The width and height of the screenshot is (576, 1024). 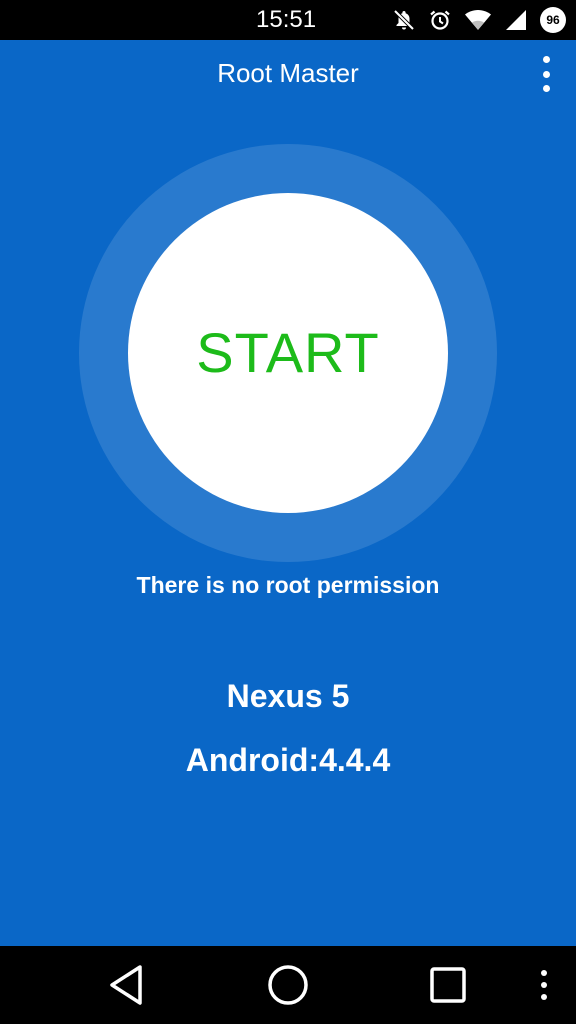 I want to click on app-title: Root Master, so click(x=288, y=73).